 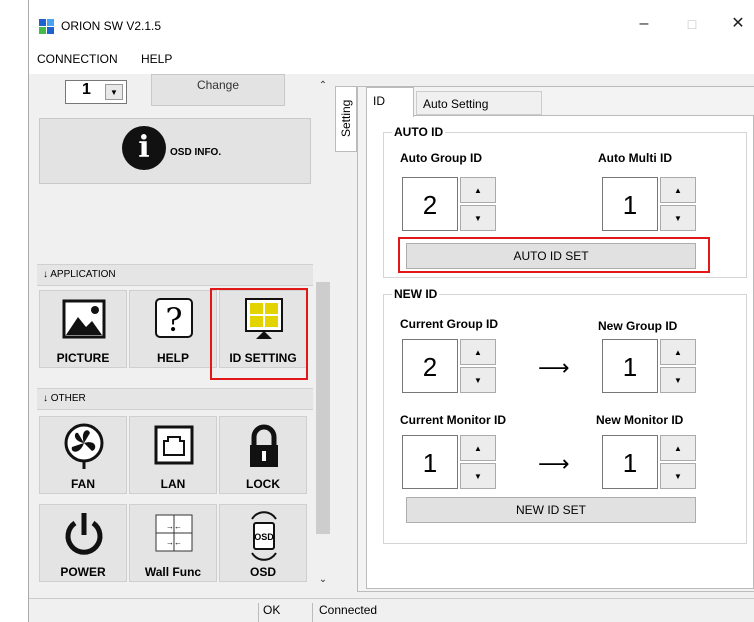 I want to click on tile-label: LAN, so click(x=173, y=484).